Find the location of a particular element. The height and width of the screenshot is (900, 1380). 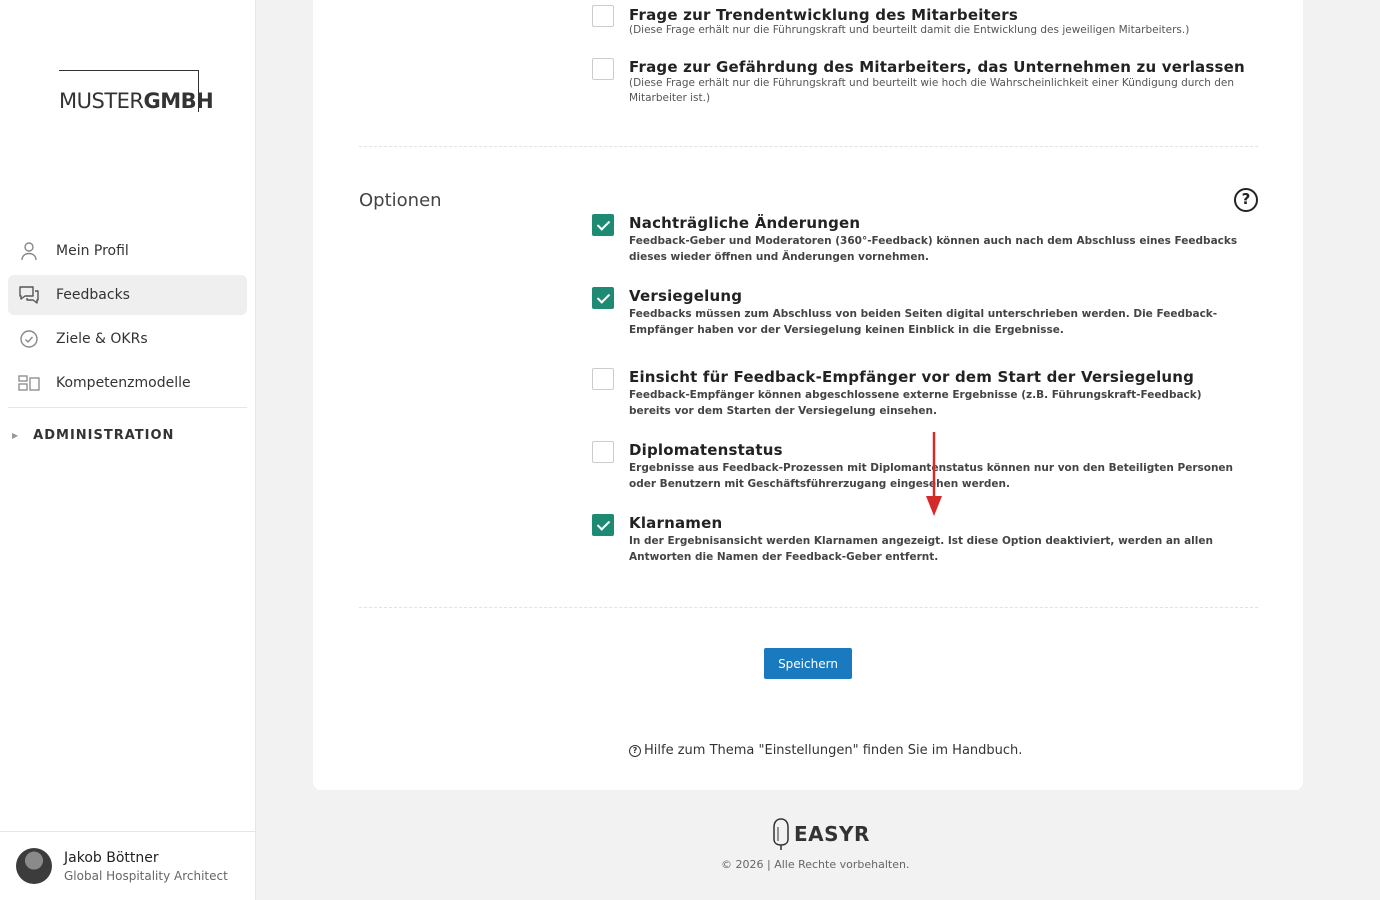

question-circle-icon: ? is located at coordinates (635, 750).